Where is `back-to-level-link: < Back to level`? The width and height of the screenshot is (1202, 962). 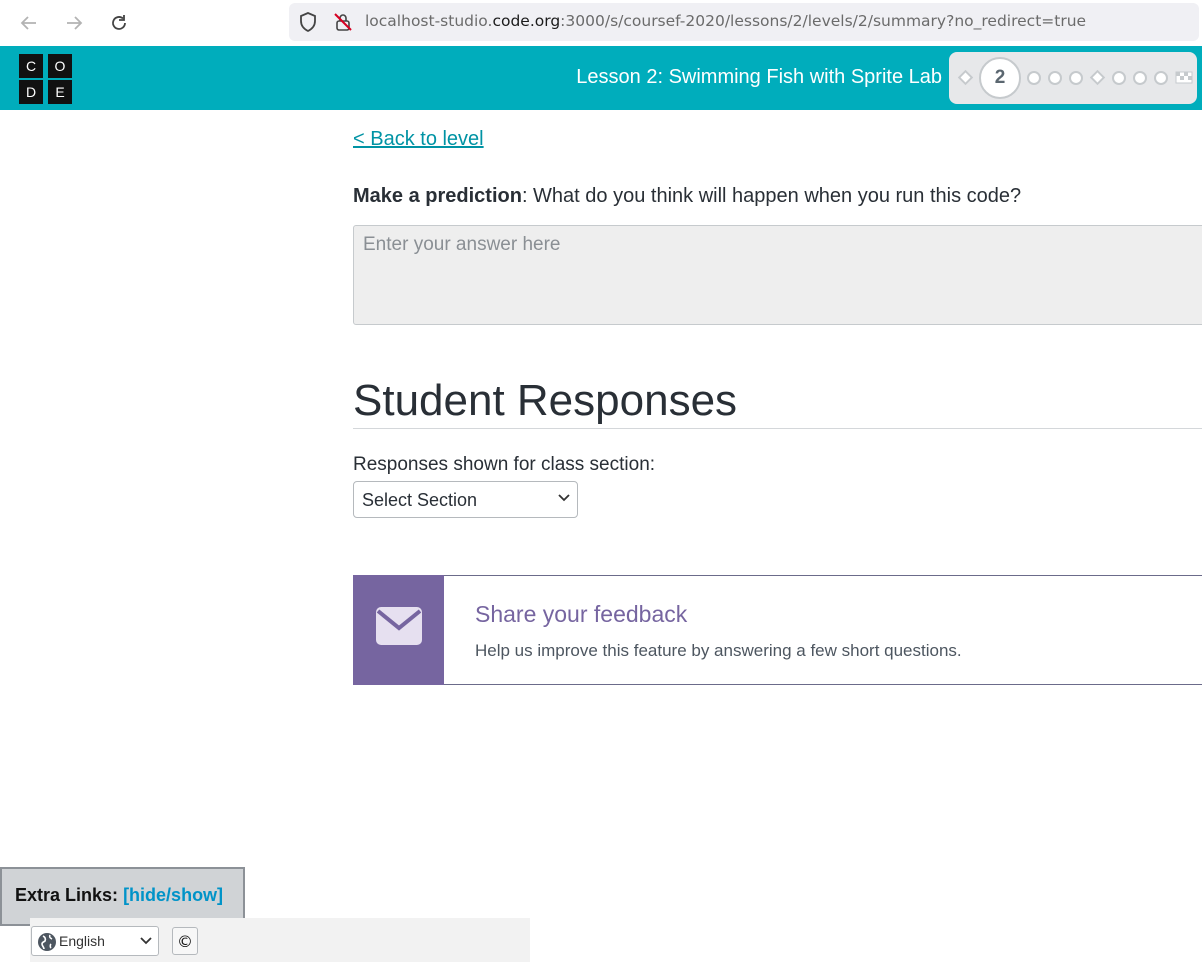
back-to-level-link: < Back to level is located at coordinates (418, 139).